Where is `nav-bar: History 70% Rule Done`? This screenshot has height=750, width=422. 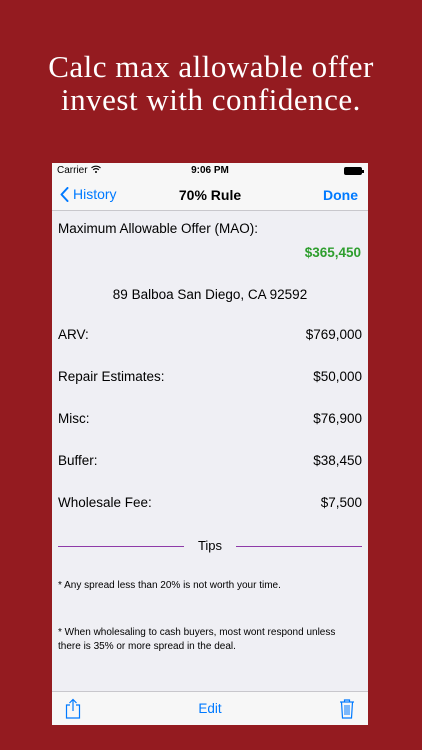
nav-bar: History 70% Rule Done is located at coordinates (210, 195).